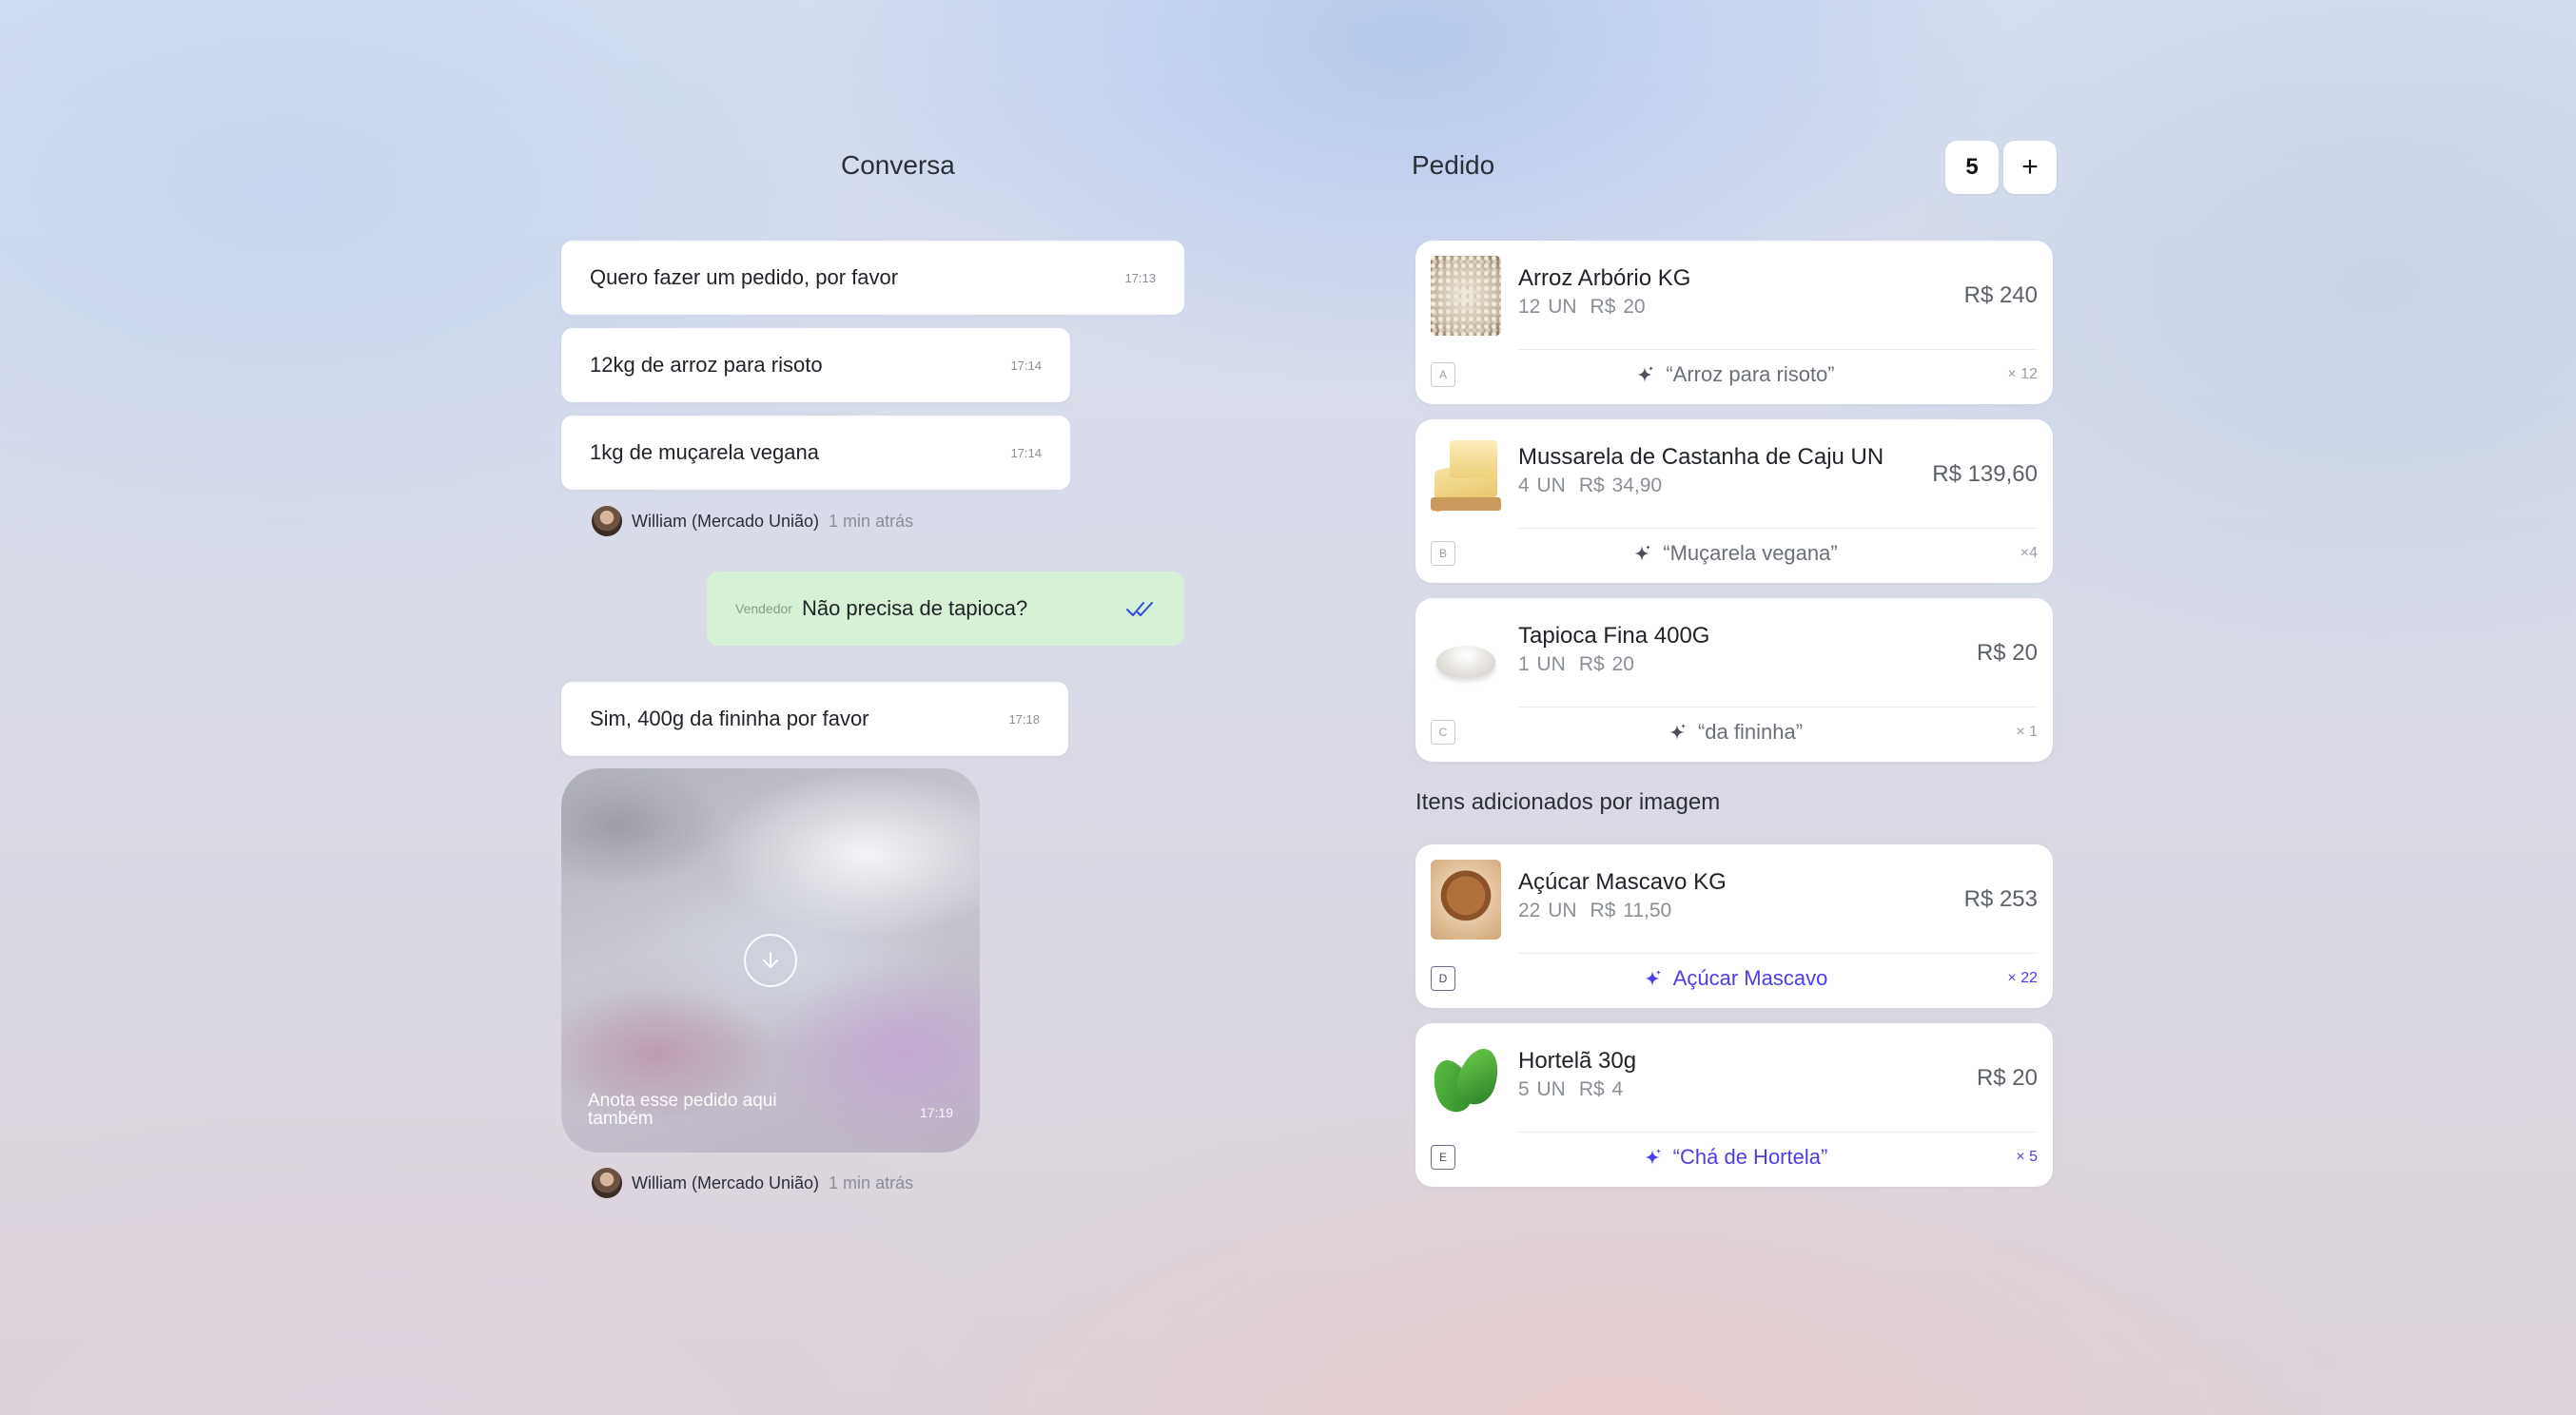 This screenshot has width=2576, height=1415. What do you see at coordinates (1466, 474) in the screenshot?
I see `cheese-thumbnail` at bounding box center [1466, 474].